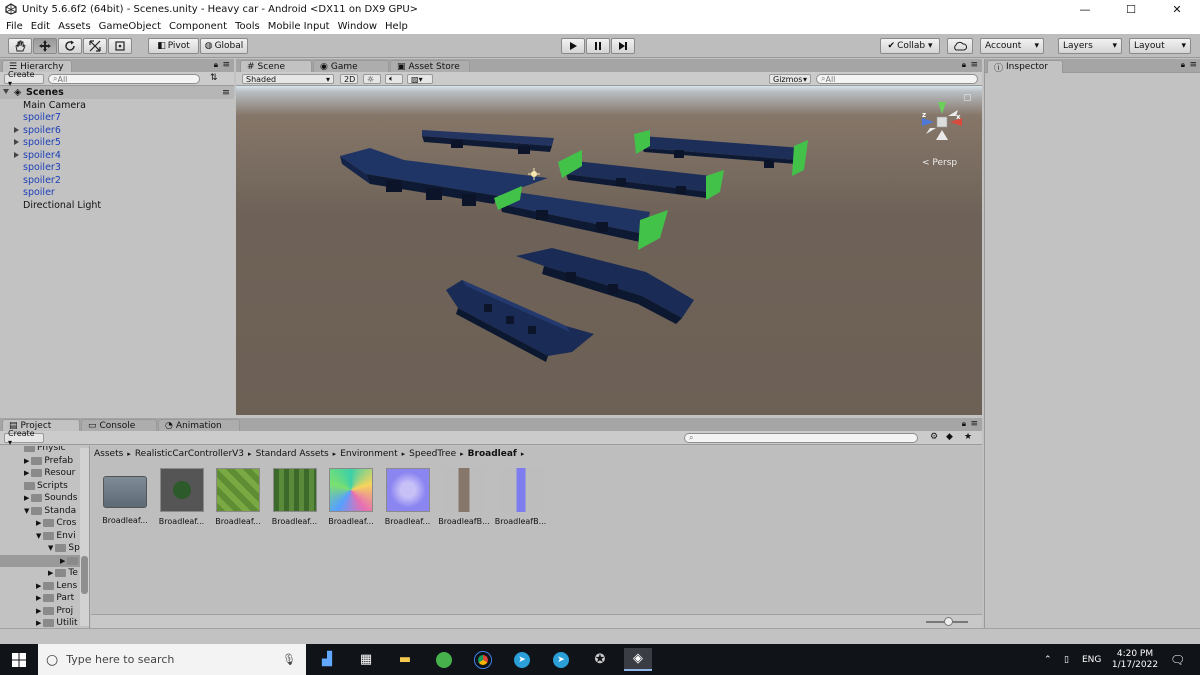 The width and height of the screenshot is (1200, 675). What do you see at coordinates (40, 450) in the screenshot?
I see `project-tree-item: Physic` at bounding box center [40, 450].